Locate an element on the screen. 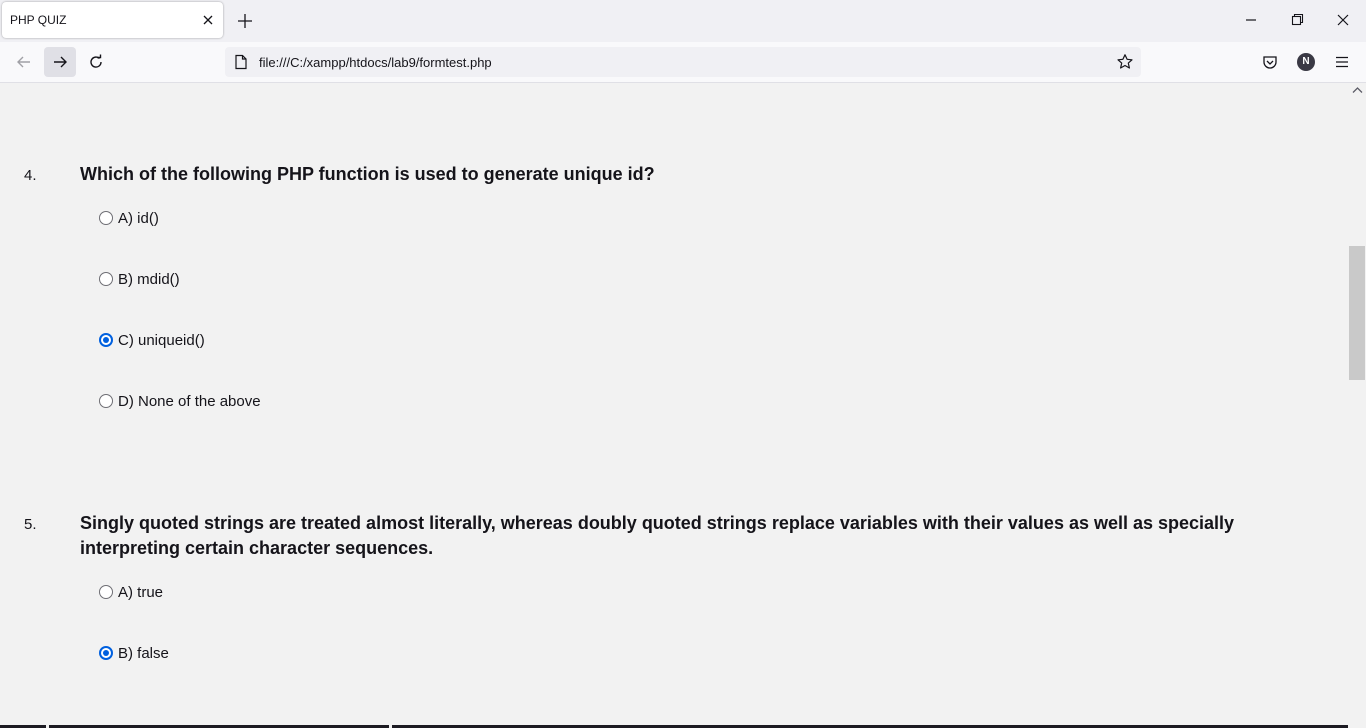 The width and height of the screenshot is (1366, 728). option-label: D) None of the above is located at coordinates (189, 401).